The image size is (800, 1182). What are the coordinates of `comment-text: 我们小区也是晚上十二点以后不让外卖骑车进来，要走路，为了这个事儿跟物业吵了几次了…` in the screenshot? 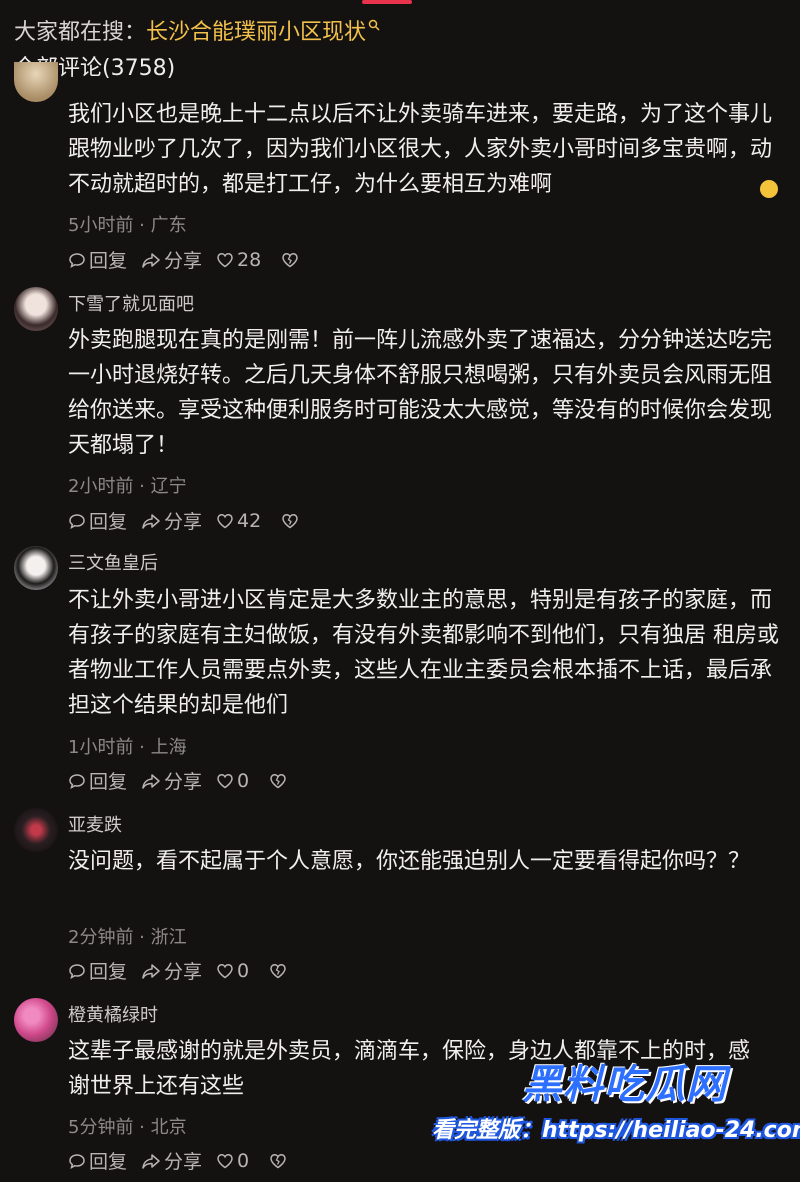 It's located at (420, 149).